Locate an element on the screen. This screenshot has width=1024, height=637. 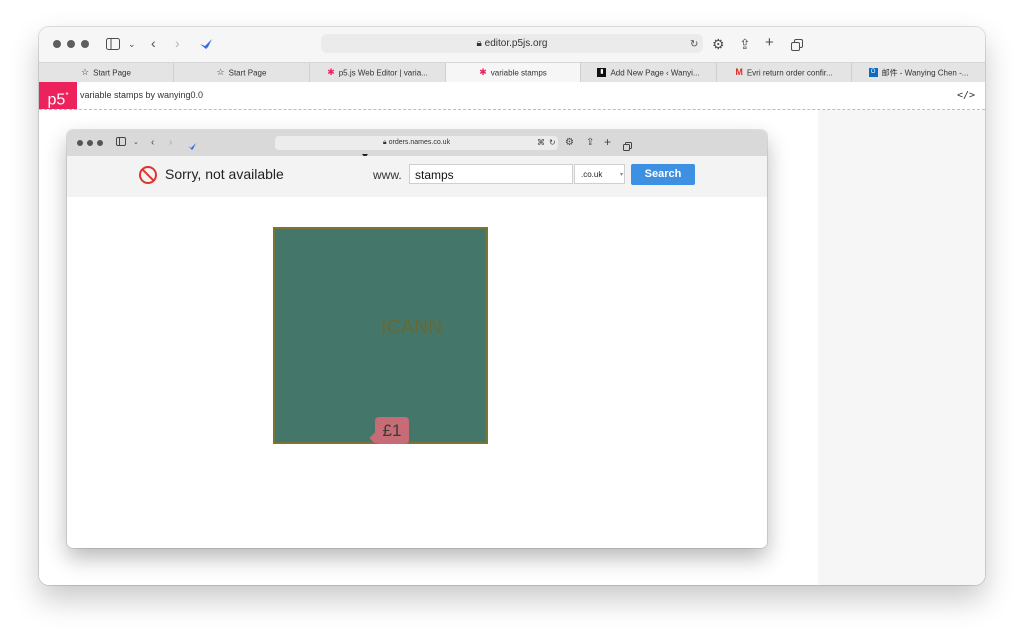
outlook-icon: O is located at coordinates (873, 73).